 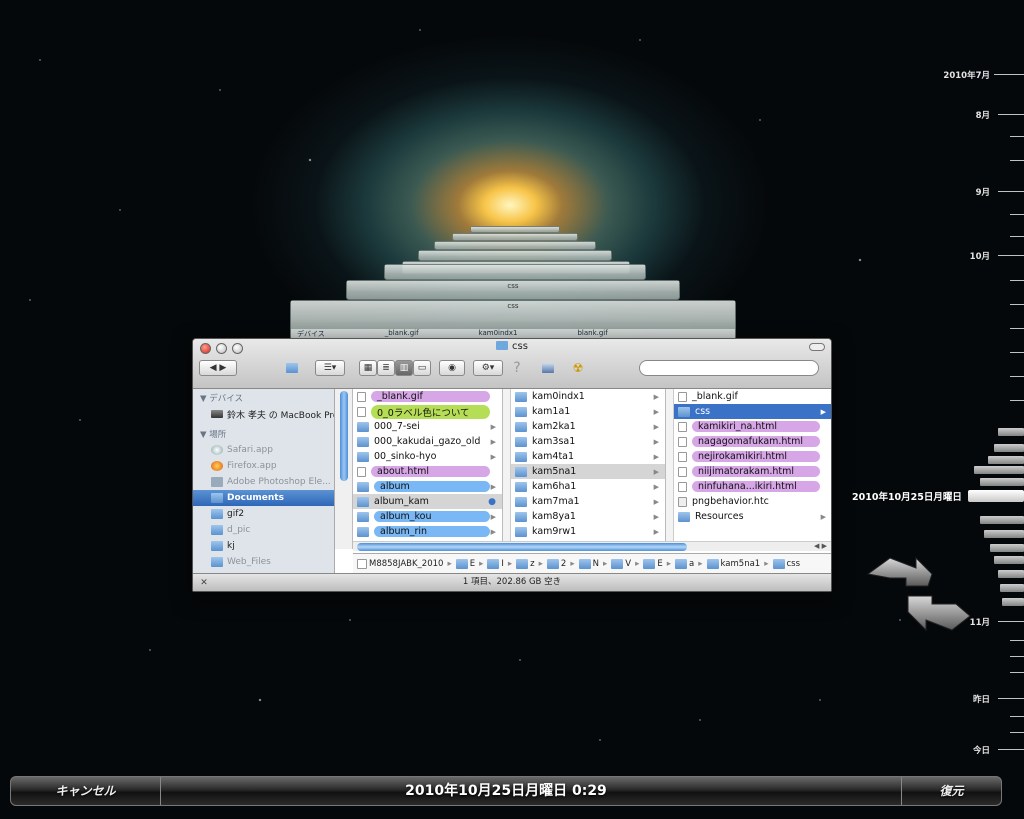 What do you see at coordinates (752, 426) in the screenshot?
I see `list-item: kamikiri_na.html` at bounding box center [752, 426].